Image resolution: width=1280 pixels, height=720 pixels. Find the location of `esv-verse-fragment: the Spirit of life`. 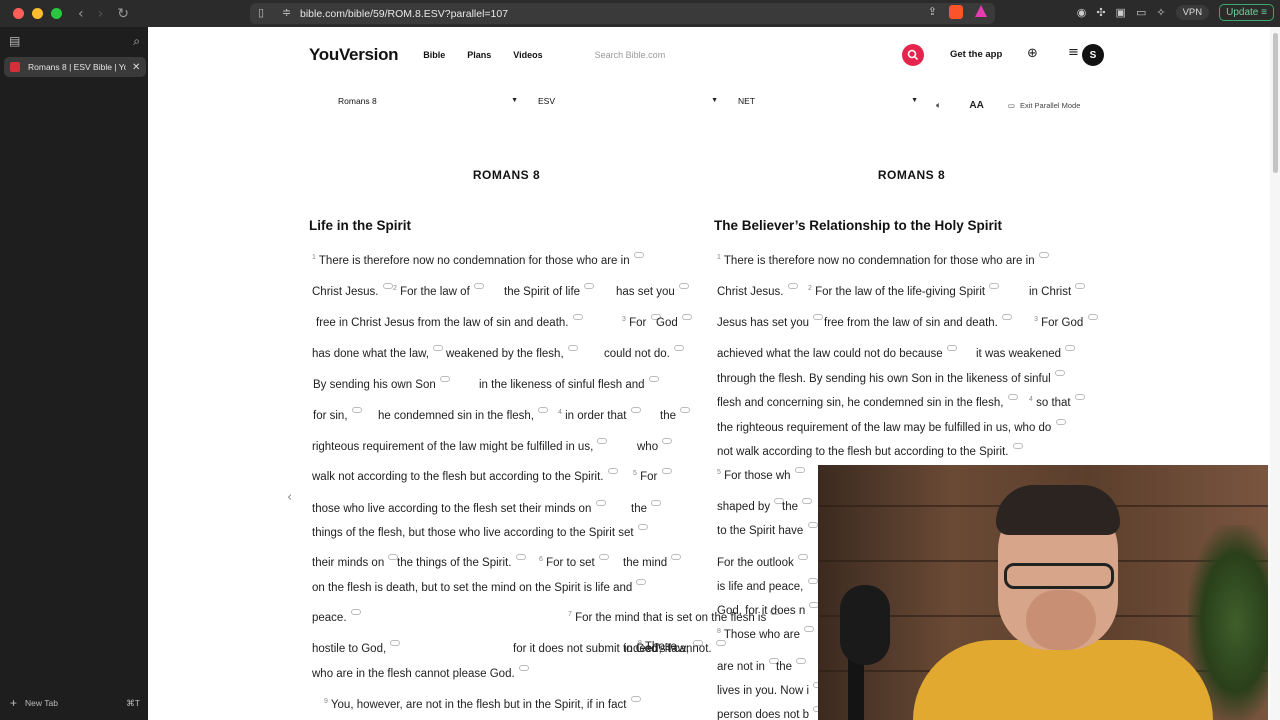

esv-verse-fragment: the Spirit of life is located at coordinates (549, 290).